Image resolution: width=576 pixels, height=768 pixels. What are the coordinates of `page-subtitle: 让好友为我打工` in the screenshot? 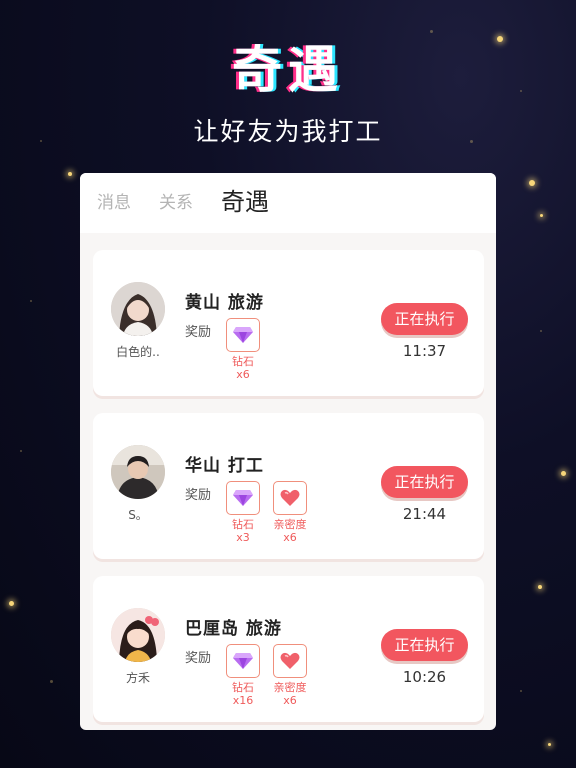 It's located at (288, 131).